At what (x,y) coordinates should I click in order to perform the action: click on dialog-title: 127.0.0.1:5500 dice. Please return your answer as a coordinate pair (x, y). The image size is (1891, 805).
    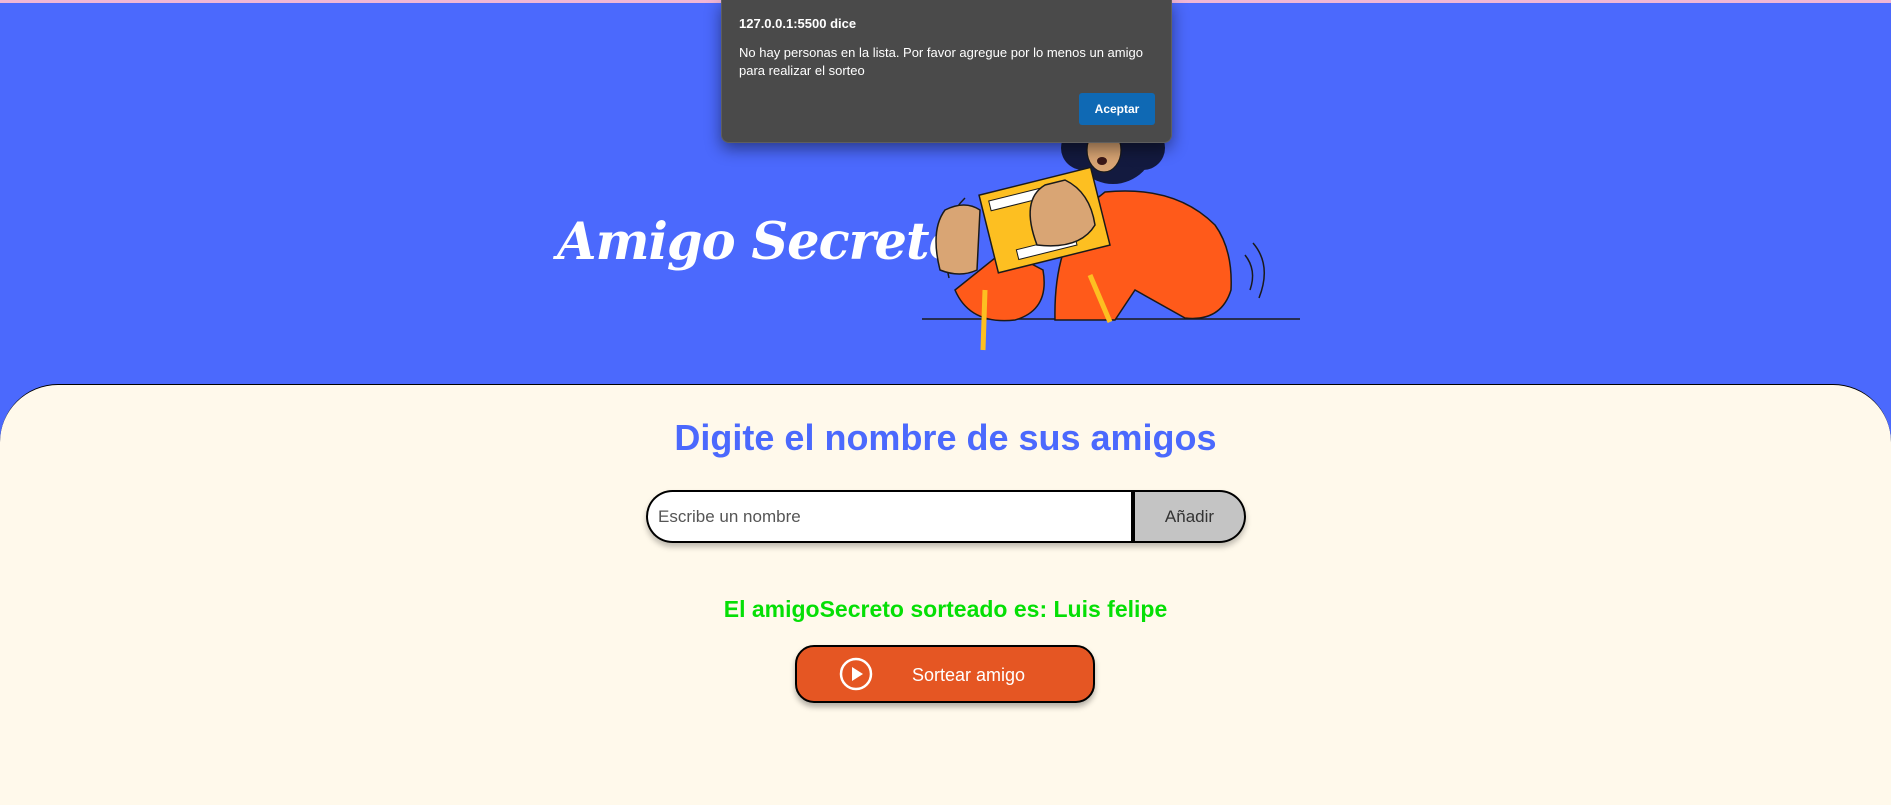
    Looking at the image, I should click on (798, 23).